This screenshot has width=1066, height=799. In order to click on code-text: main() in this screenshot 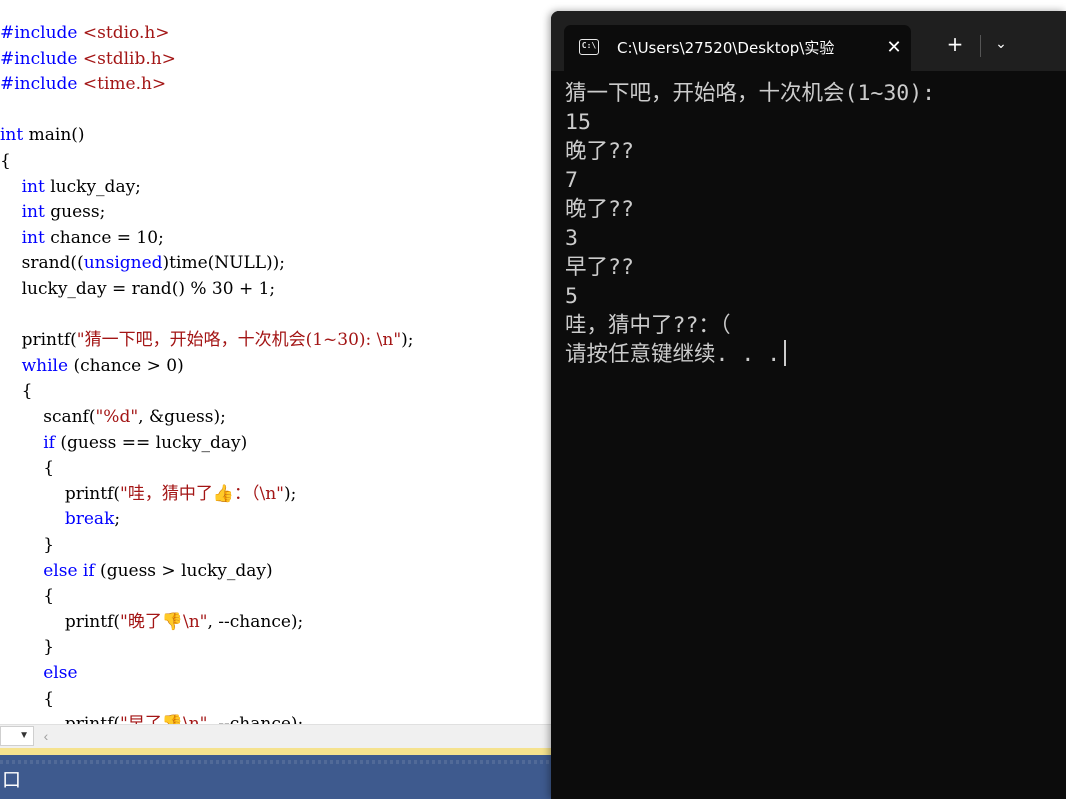, I will do `click(54, 135)`.